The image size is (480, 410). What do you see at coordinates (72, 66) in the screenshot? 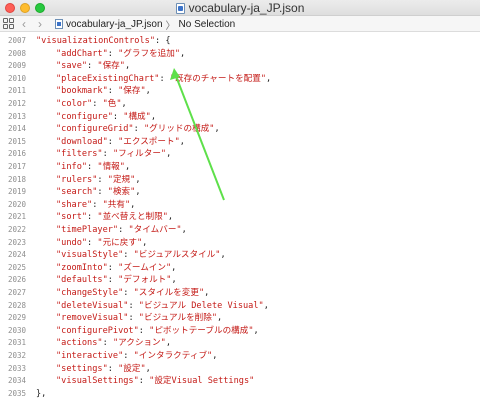
I see `json-key: "save"` at bounding box center [72, 66].